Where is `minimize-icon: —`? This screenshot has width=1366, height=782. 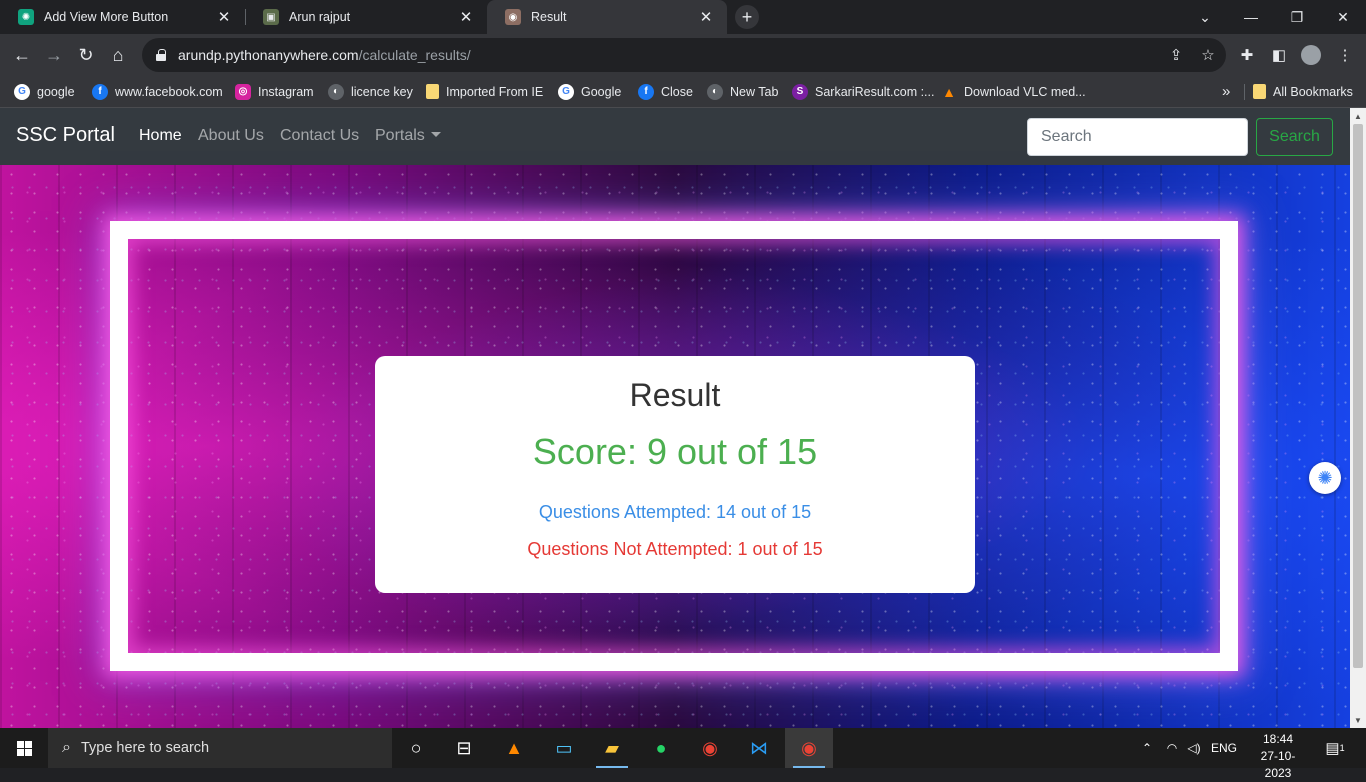 minimize-icon: — is located at coordinates (1251, 17).